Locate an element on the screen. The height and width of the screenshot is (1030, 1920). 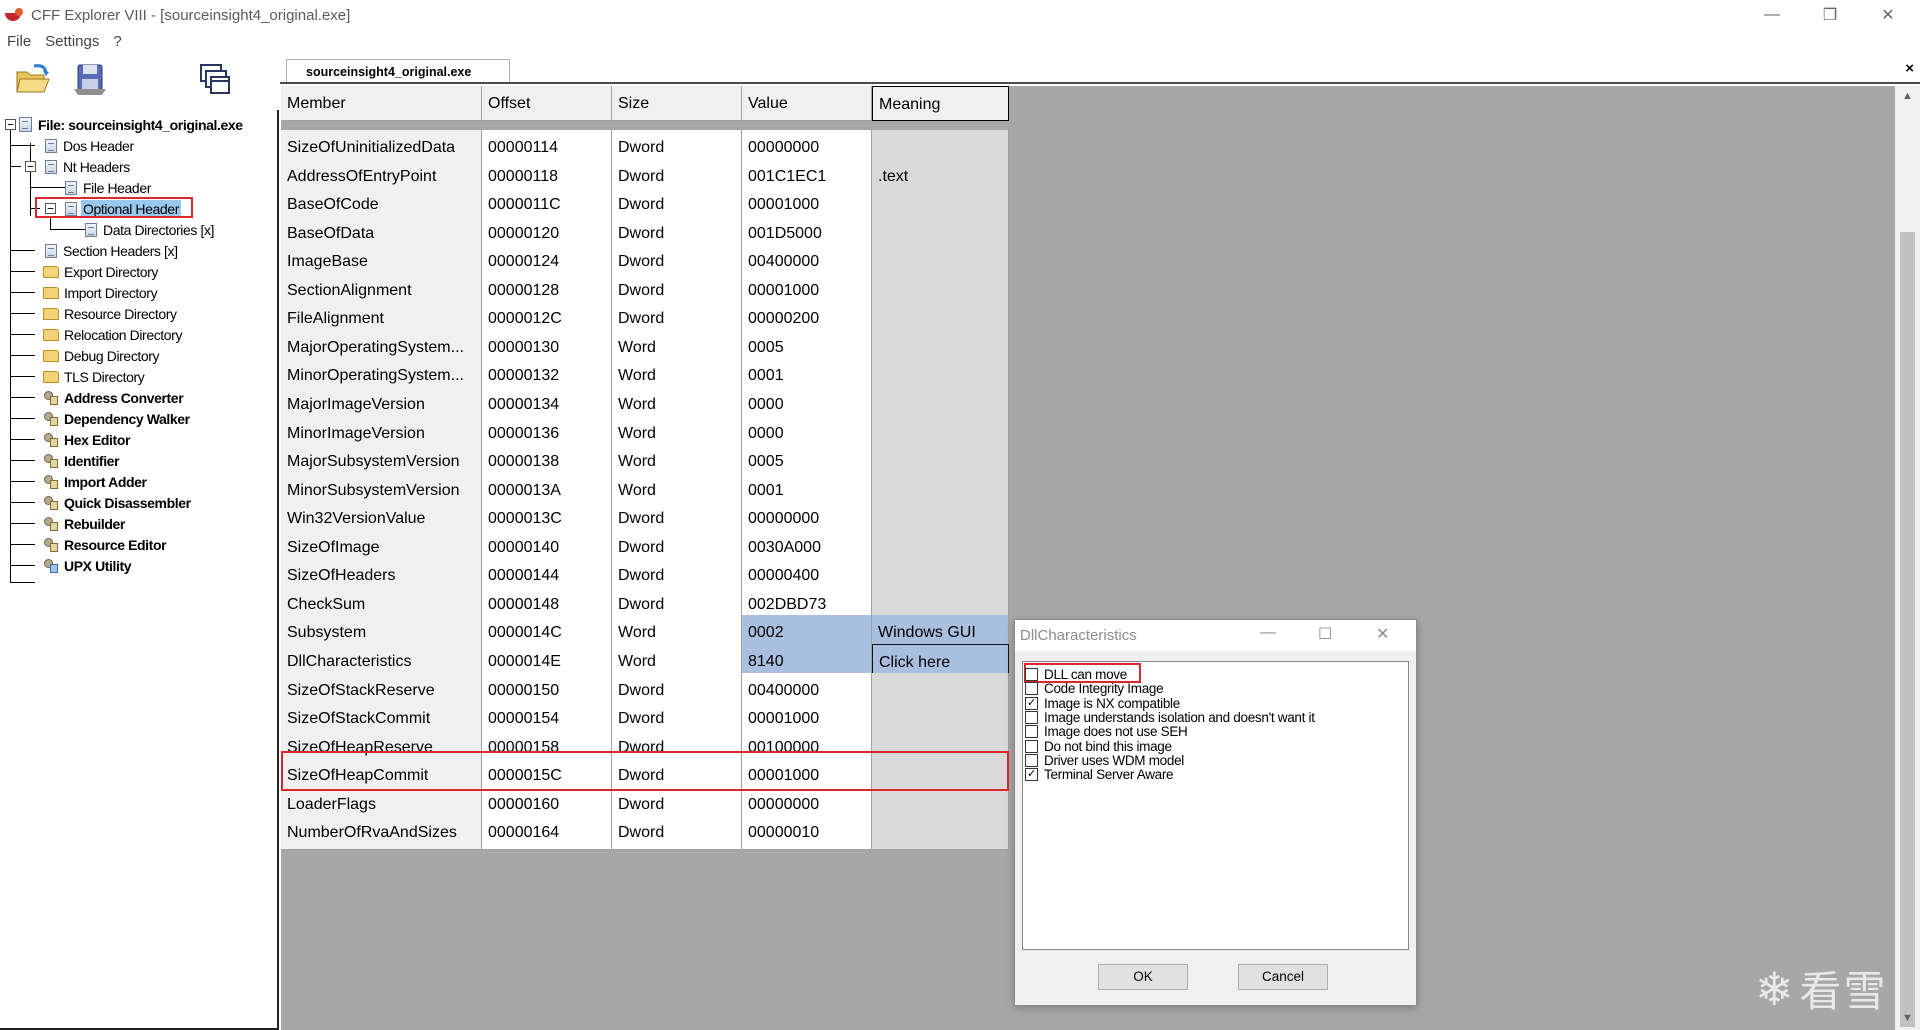
tree-item-label: Dependency Walker is located at coordinates (127, 418).